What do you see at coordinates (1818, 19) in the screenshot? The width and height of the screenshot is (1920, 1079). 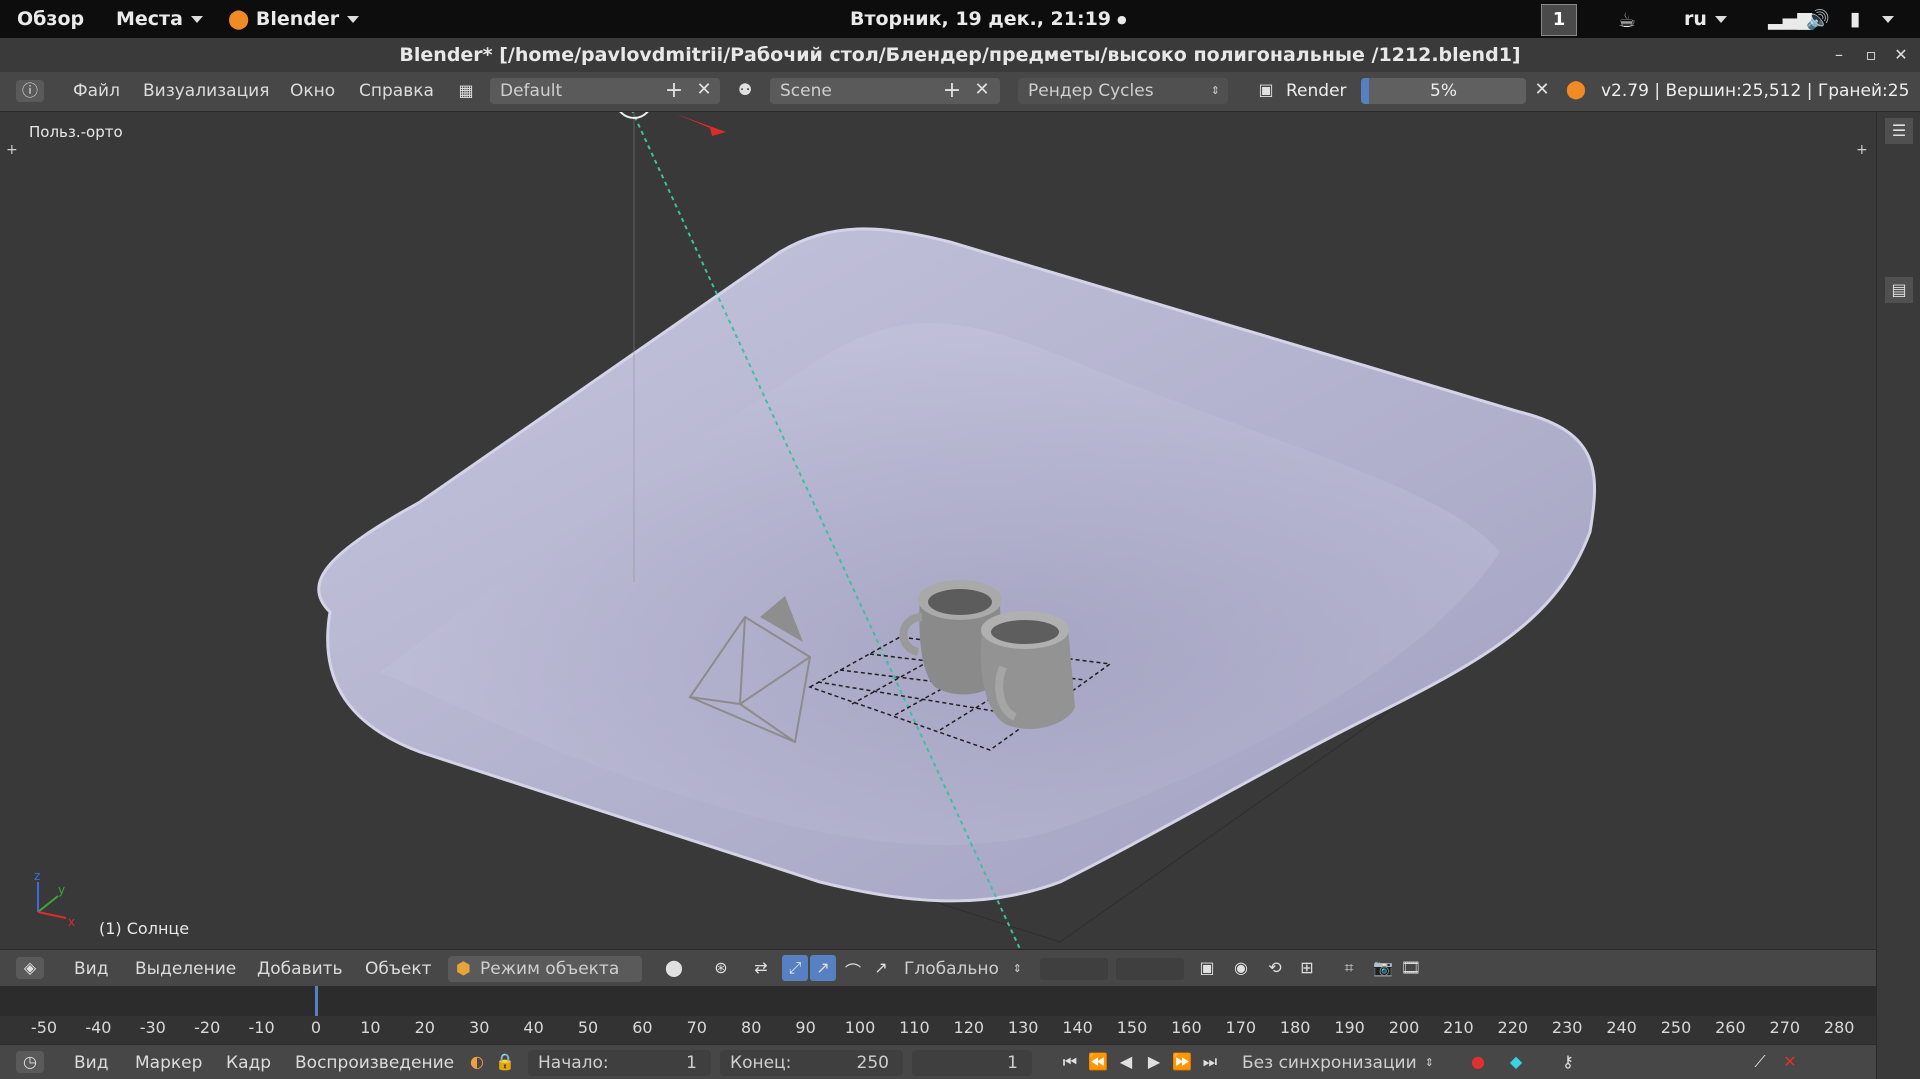 I see `volume-icon: 🔊` at bounding box center [1818, 19].